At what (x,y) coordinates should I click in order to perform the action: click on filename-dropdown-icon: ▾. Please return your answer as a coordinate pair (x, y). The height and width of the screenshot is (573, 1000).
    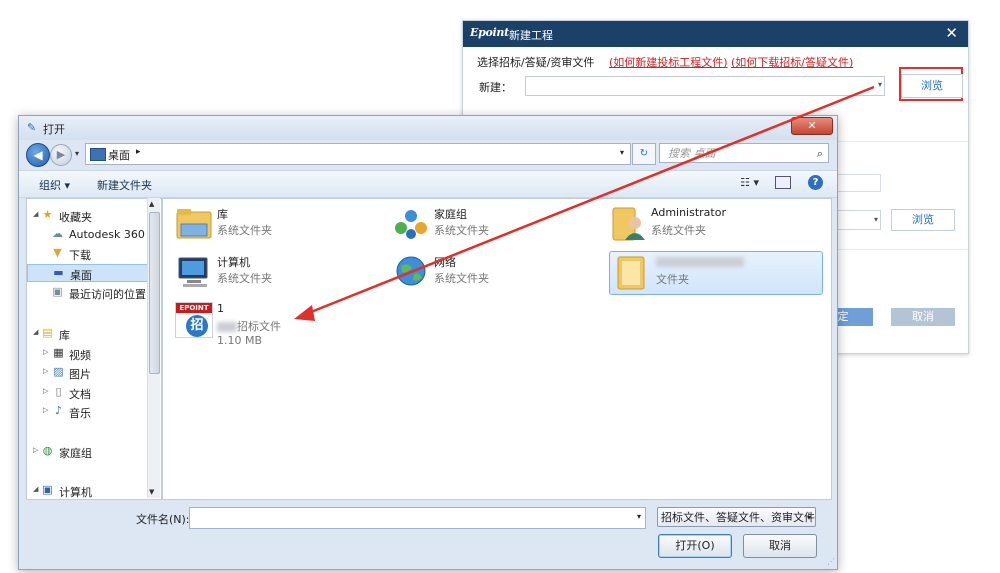
    Looking at the image, I should click on (639, 516).